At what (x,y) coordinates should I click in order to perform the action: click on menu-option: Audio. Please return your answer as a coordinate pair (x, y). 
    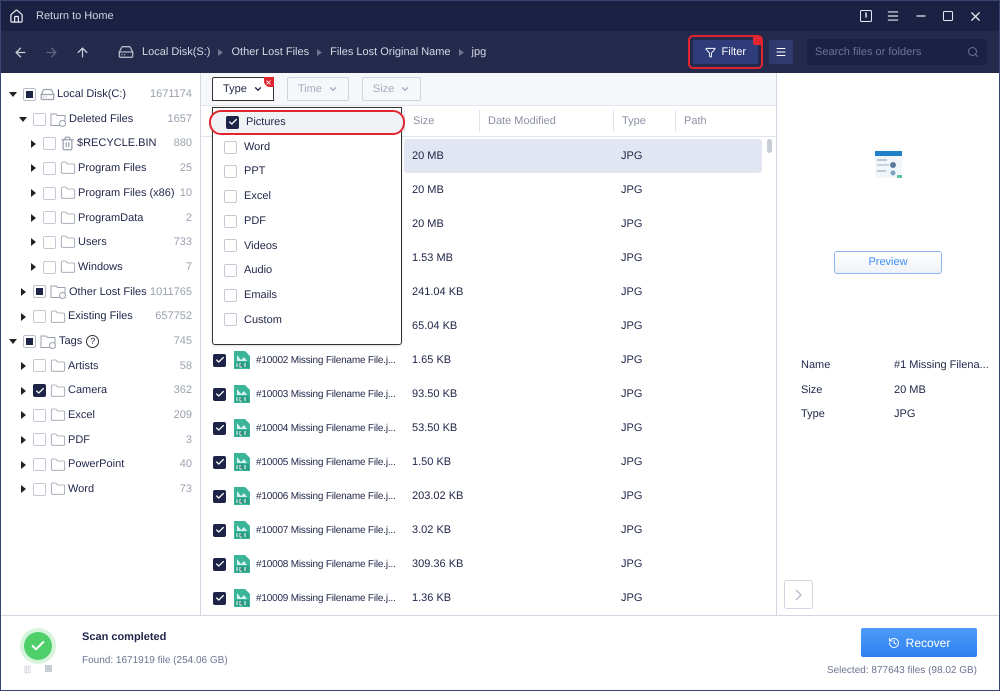
    Looking at the image, I should click on (307, 270).